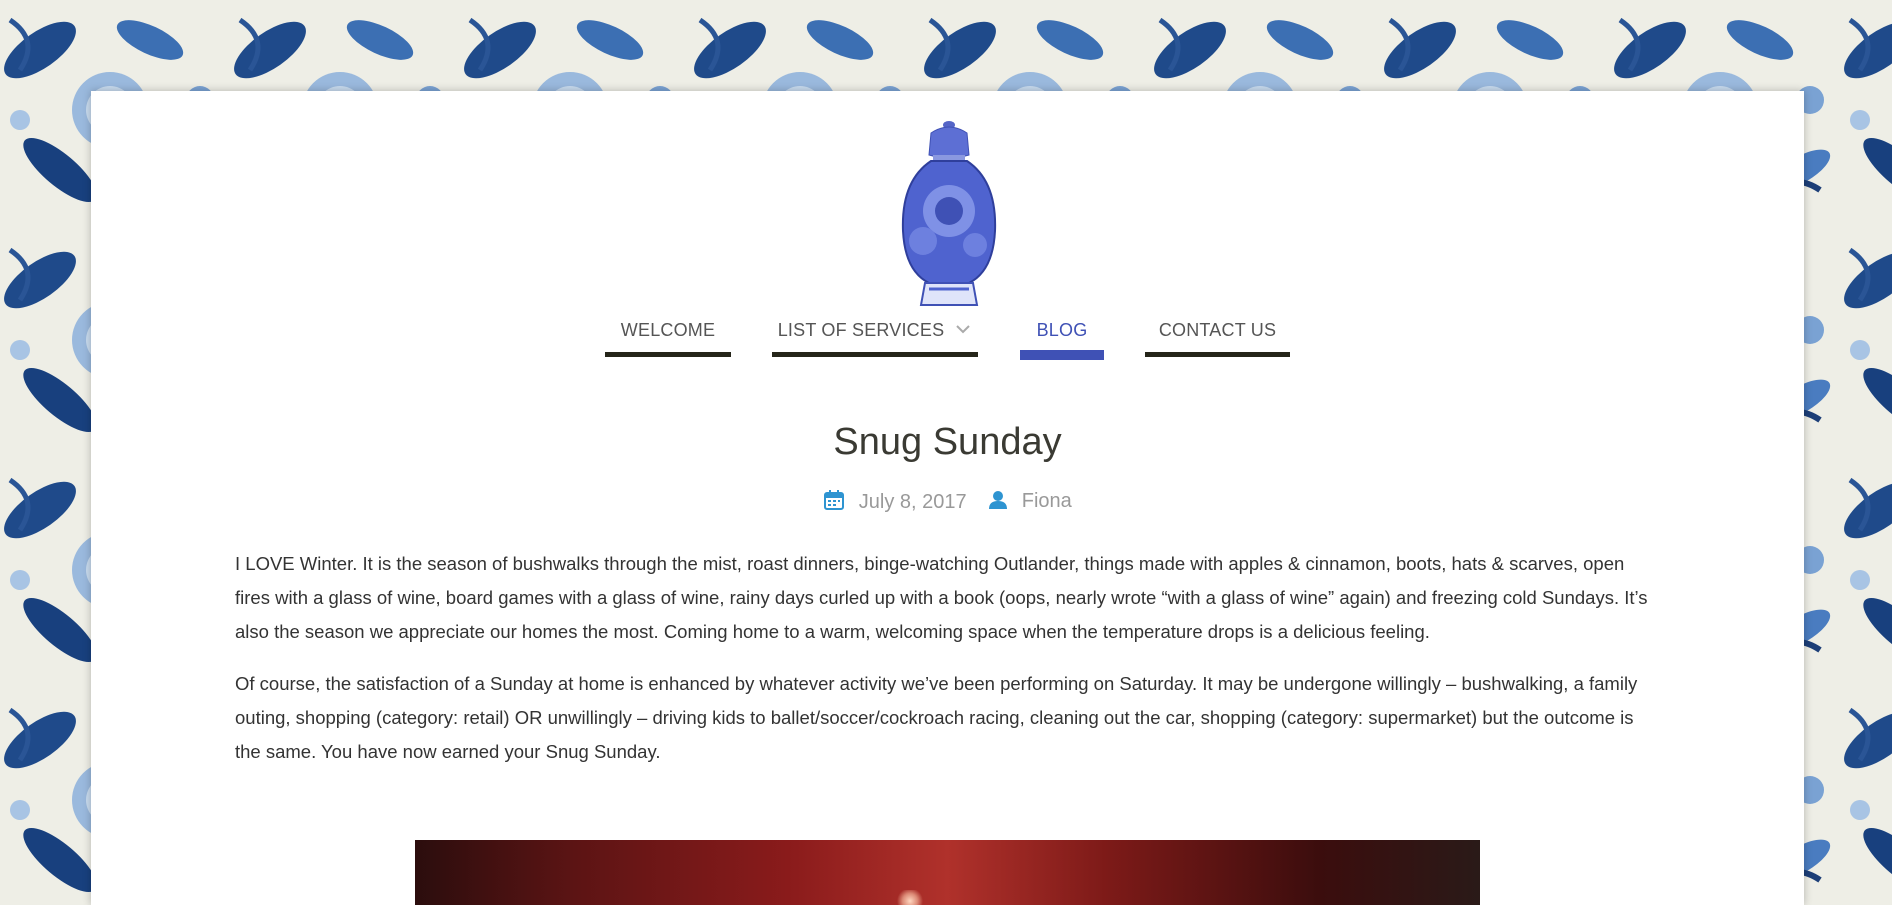  I want to click on nav-item-contact-us: CONTACT US, so click(1217, 337).